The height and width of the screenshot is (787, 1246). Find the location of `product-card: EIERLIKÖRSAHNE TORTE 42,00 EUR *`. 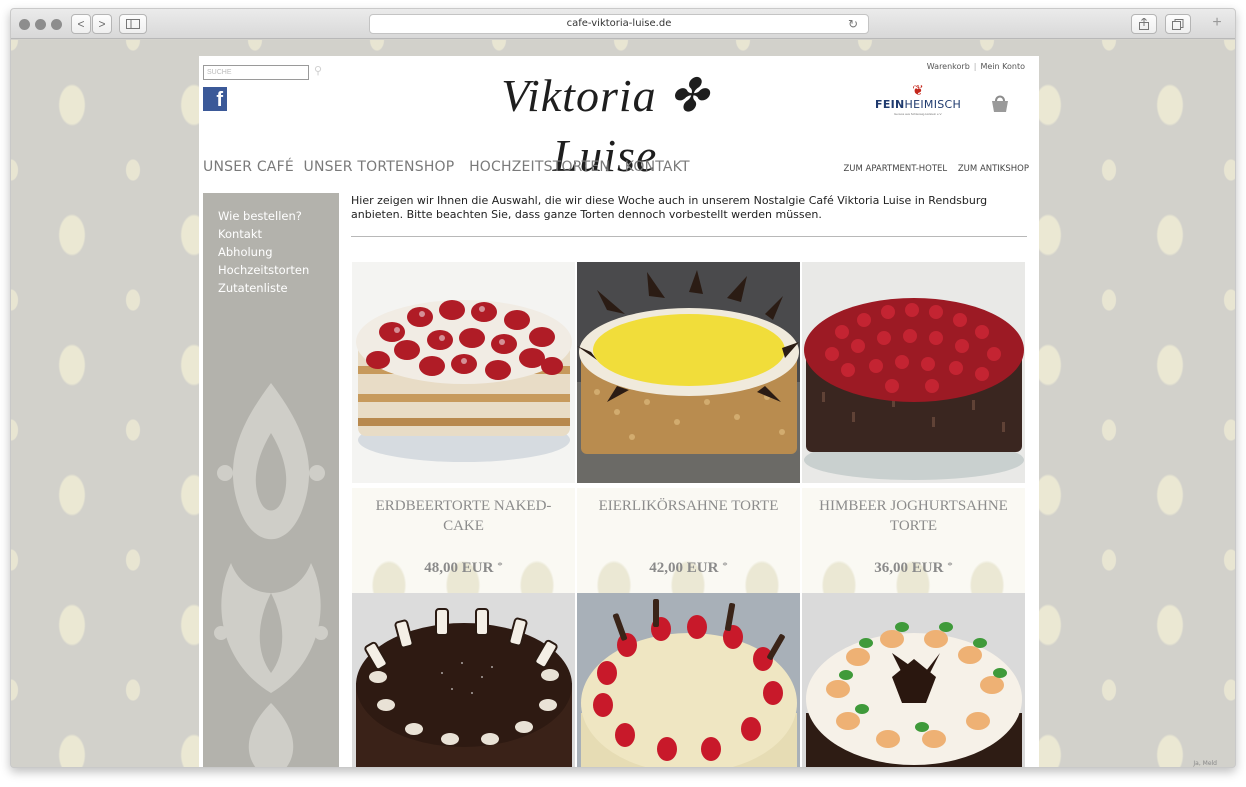

product-card: EIERLIKÖRSAHNE TORTE 42,00 EUR * is located at coordinates (688, 429).